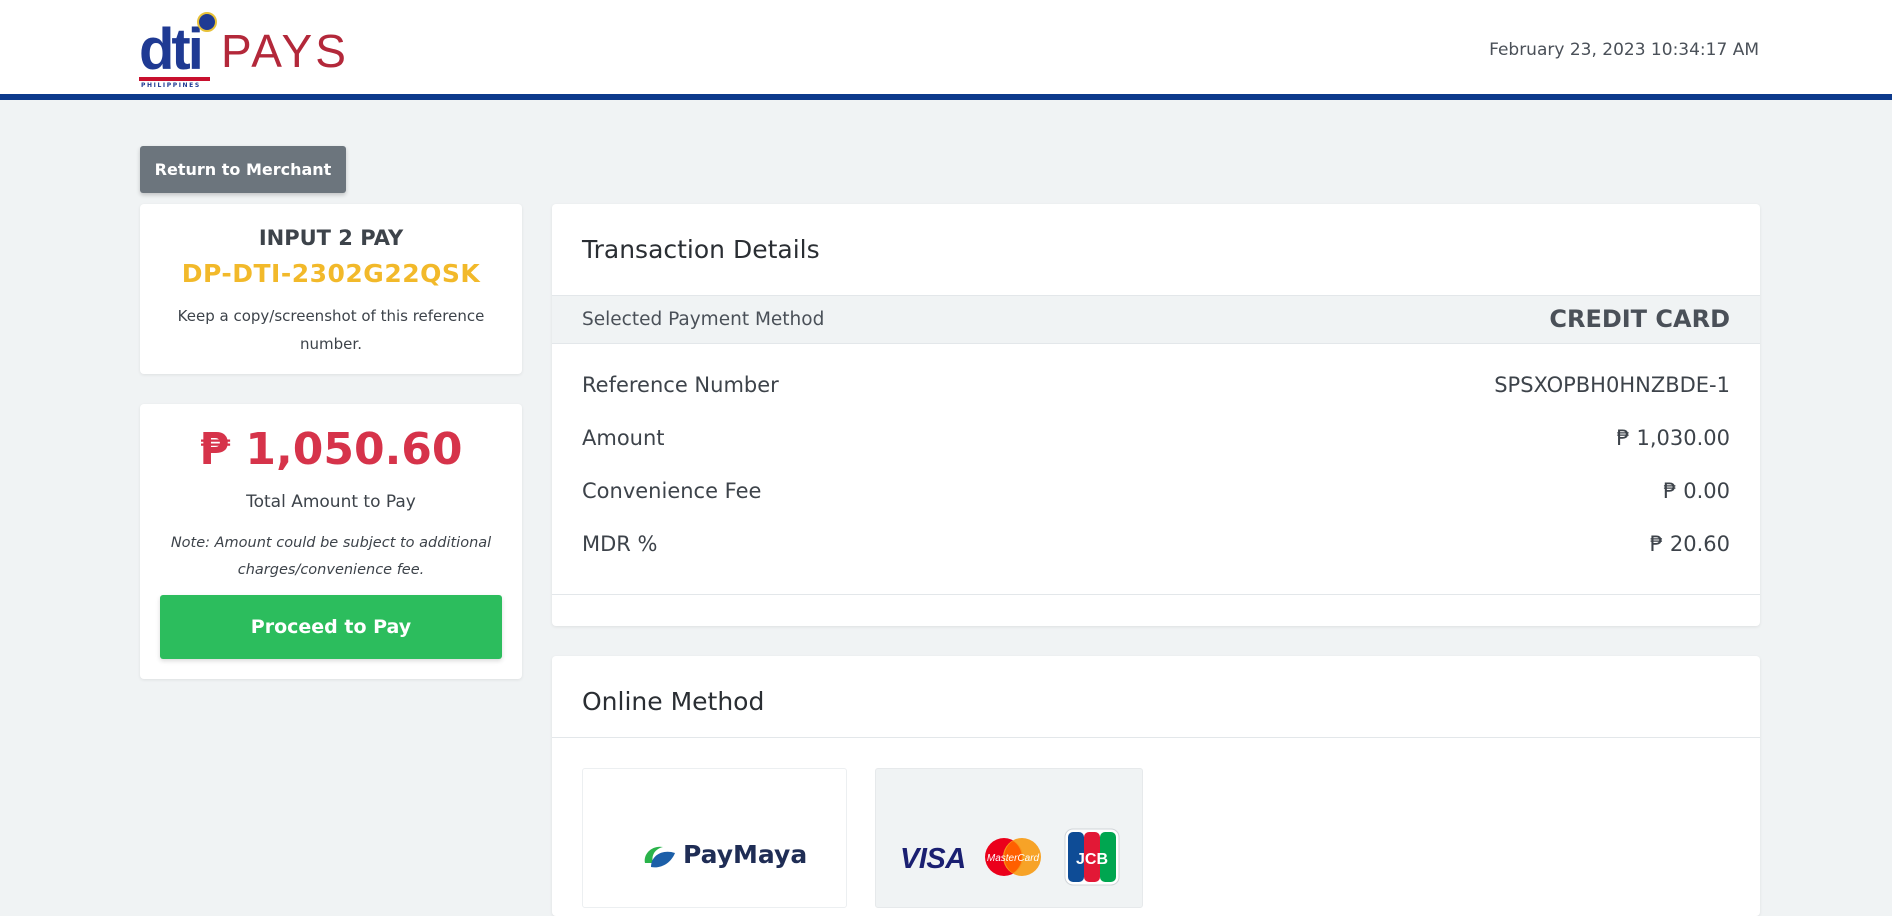 This screenshot has height=916, width=1892. I want to click on dti-pays-logo: dti PAYS PHILIPPINES, so click(244, 51).